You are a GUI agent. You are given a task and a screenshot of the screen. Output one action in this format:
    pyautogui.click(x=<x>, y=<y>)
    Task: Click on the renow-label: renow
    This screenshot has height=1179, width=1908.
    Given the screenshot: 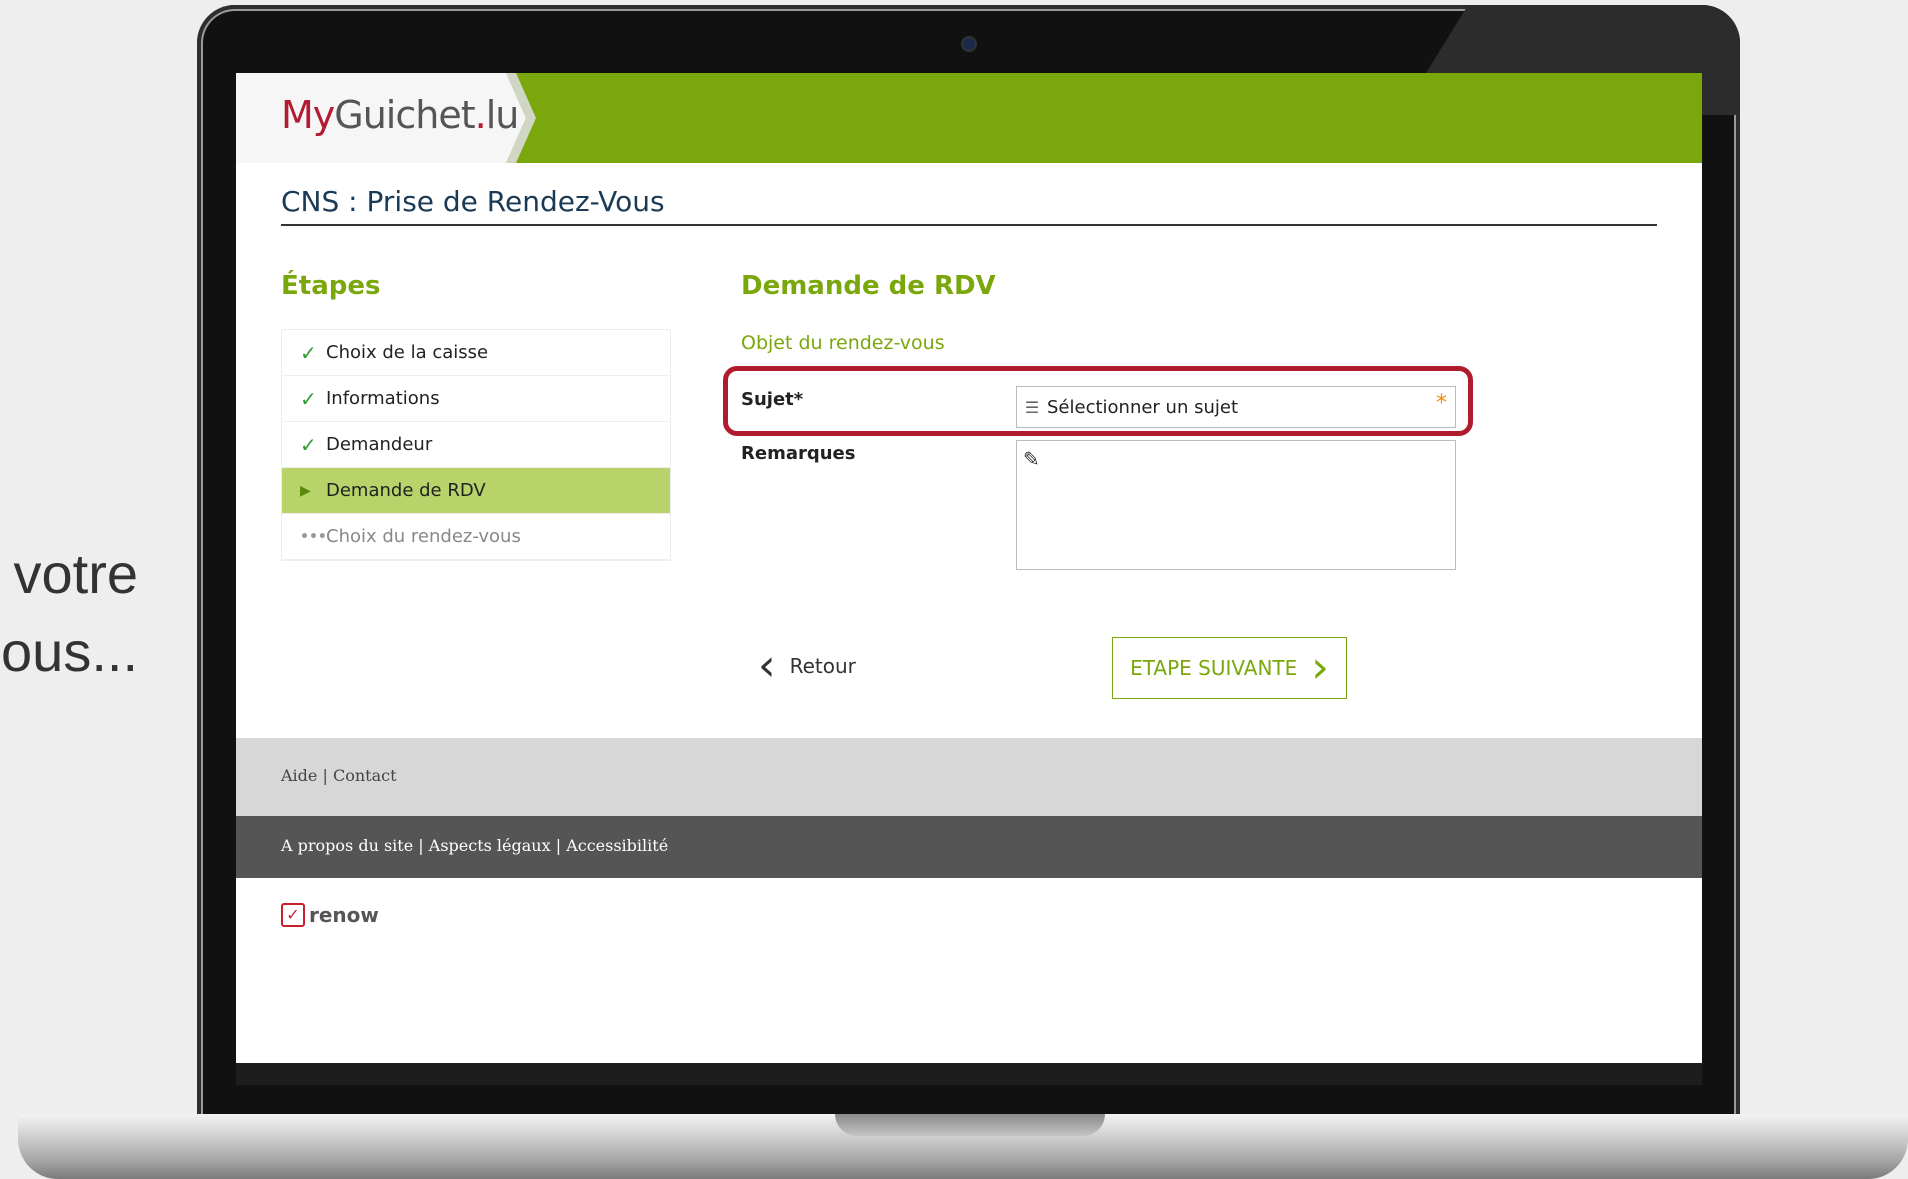 What is the action you would take?
    pyautogui.click(x=344, y=915)
    